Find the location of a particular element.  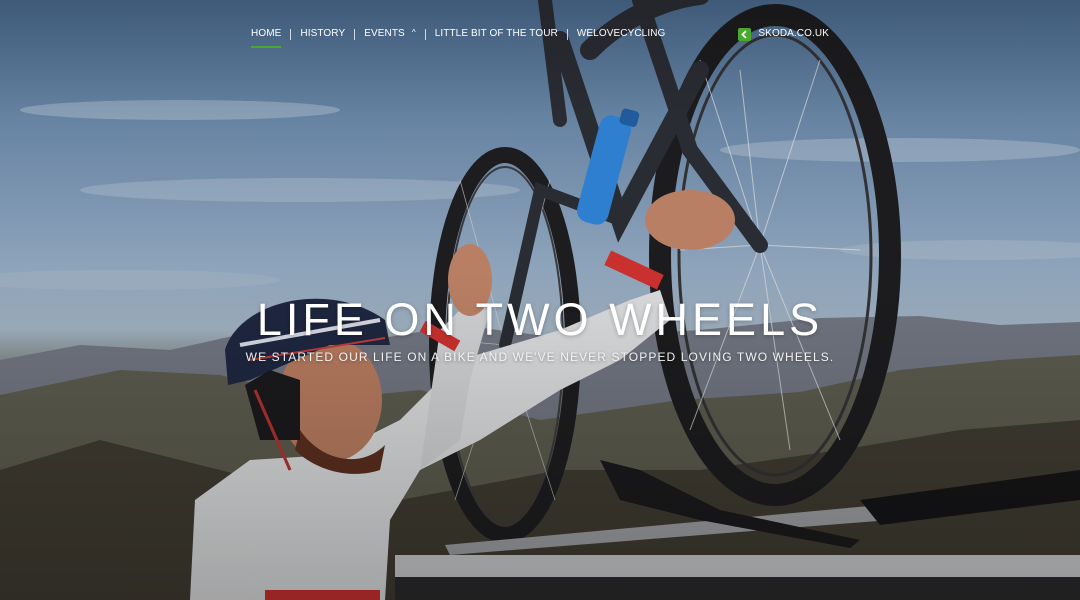

nav-item-events: EVENTS ^ is located at coordinates (389, 34).